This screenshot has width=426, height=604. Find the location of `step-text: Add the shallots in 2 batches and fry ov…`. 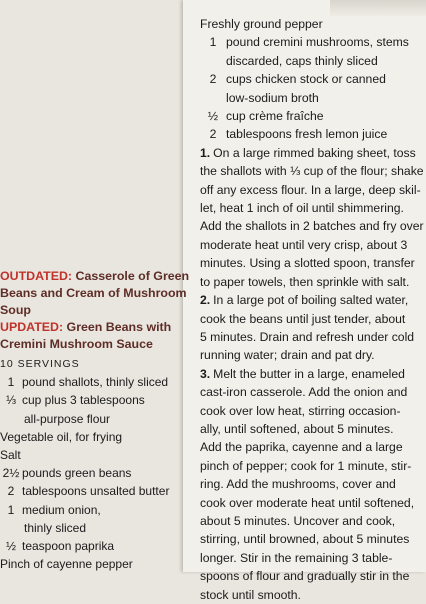

step-text: Add the shallots in 2 batches and fry ov… is located at coordinates (312, 226).